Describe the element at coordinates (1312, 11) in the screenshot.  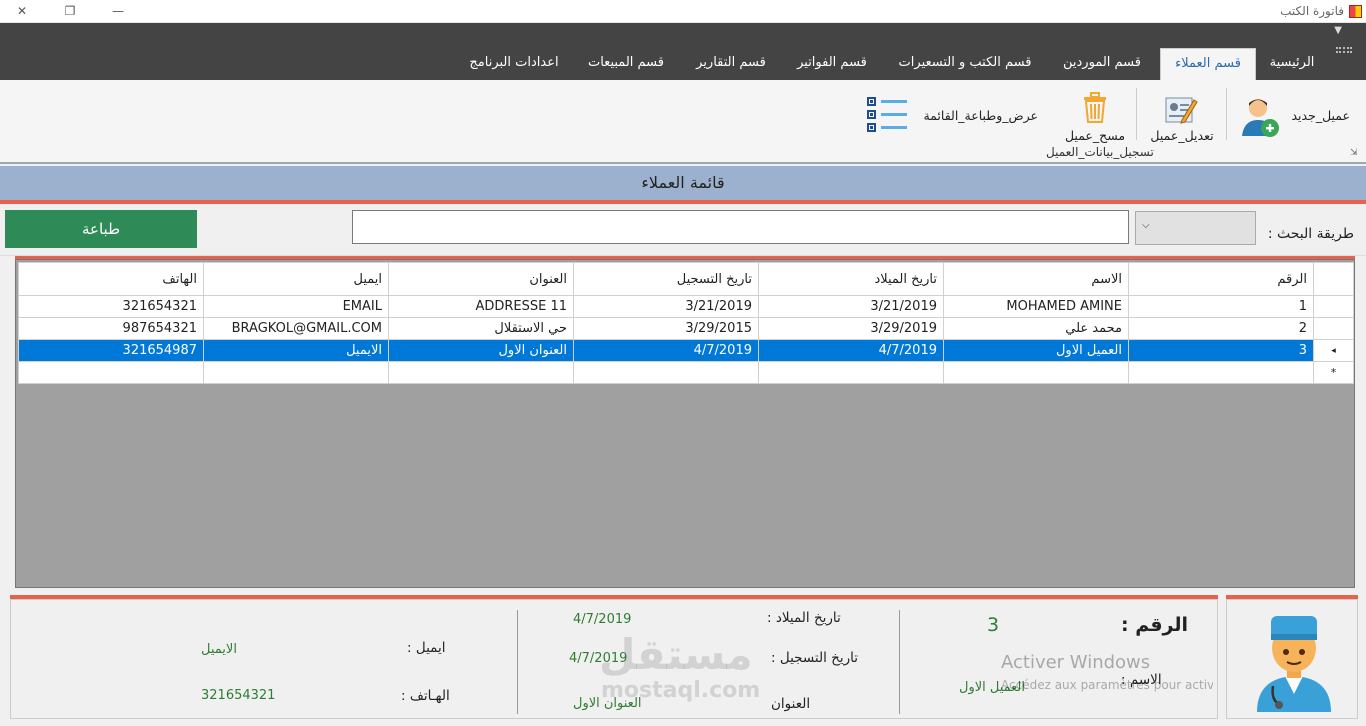
I see `window-title: فاتورة الكتب` at that location.